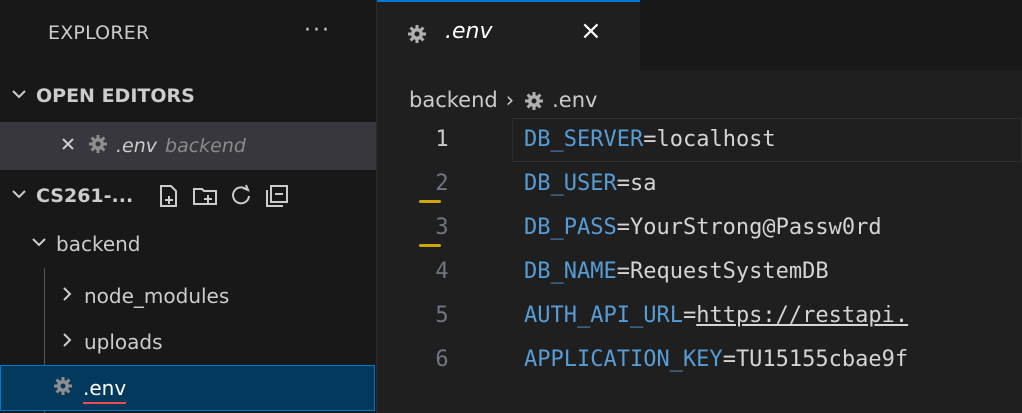 The height and width of the screenshot is (413, 1022). I want to click on code-line: 1 DB_SERVER=localhost, so click(699, 140).